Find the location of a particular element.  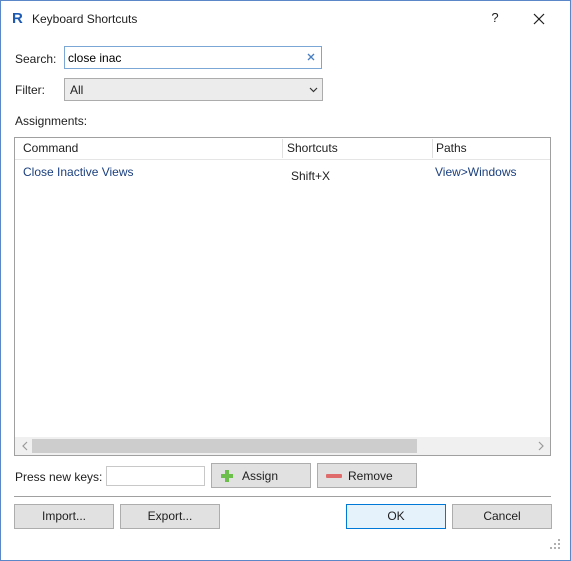

revit-r-icon: R is located at coordinates (17, 18).